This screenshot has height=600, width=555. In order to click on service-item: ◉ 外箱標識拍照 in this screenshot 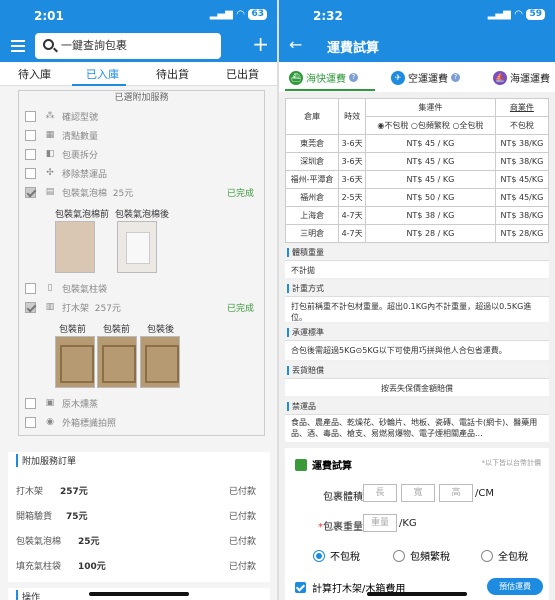, I will do `click(70, 422)`.